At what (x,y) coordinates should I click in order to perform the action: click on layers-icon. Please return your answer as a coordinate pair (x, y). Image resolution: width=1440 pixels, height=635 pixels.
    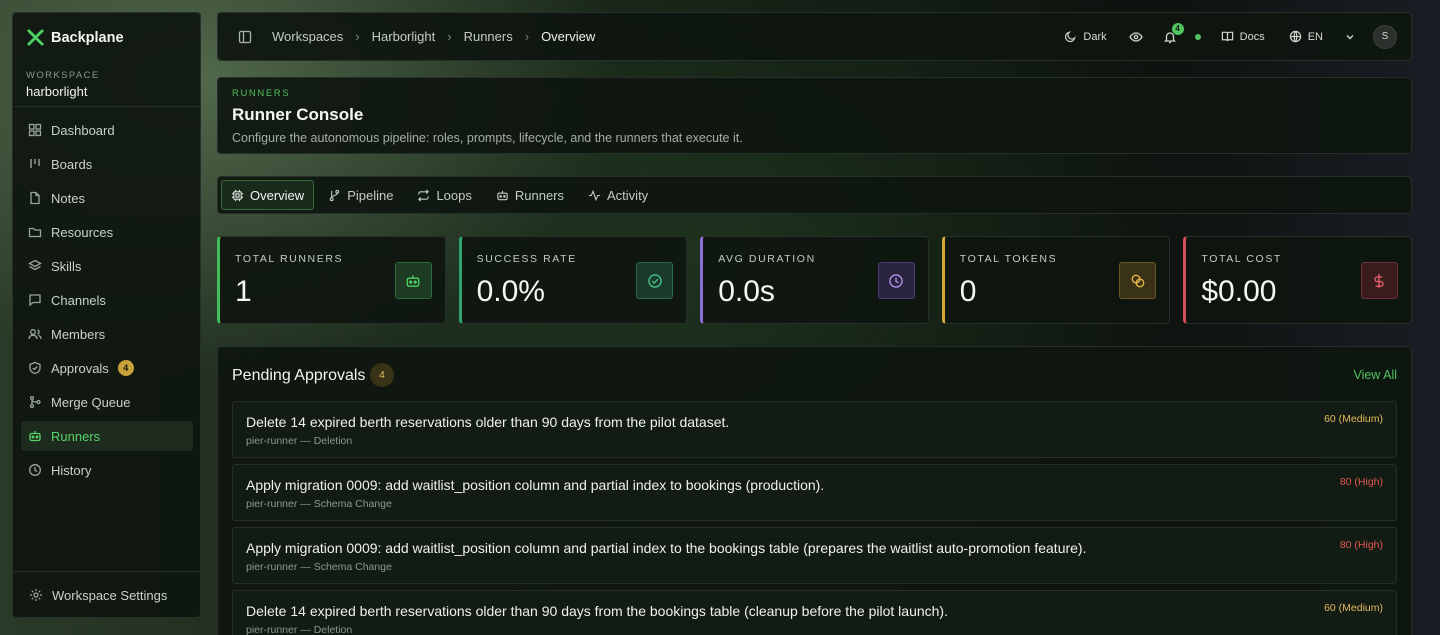
    Looking at the image, I should click on (35, 266).